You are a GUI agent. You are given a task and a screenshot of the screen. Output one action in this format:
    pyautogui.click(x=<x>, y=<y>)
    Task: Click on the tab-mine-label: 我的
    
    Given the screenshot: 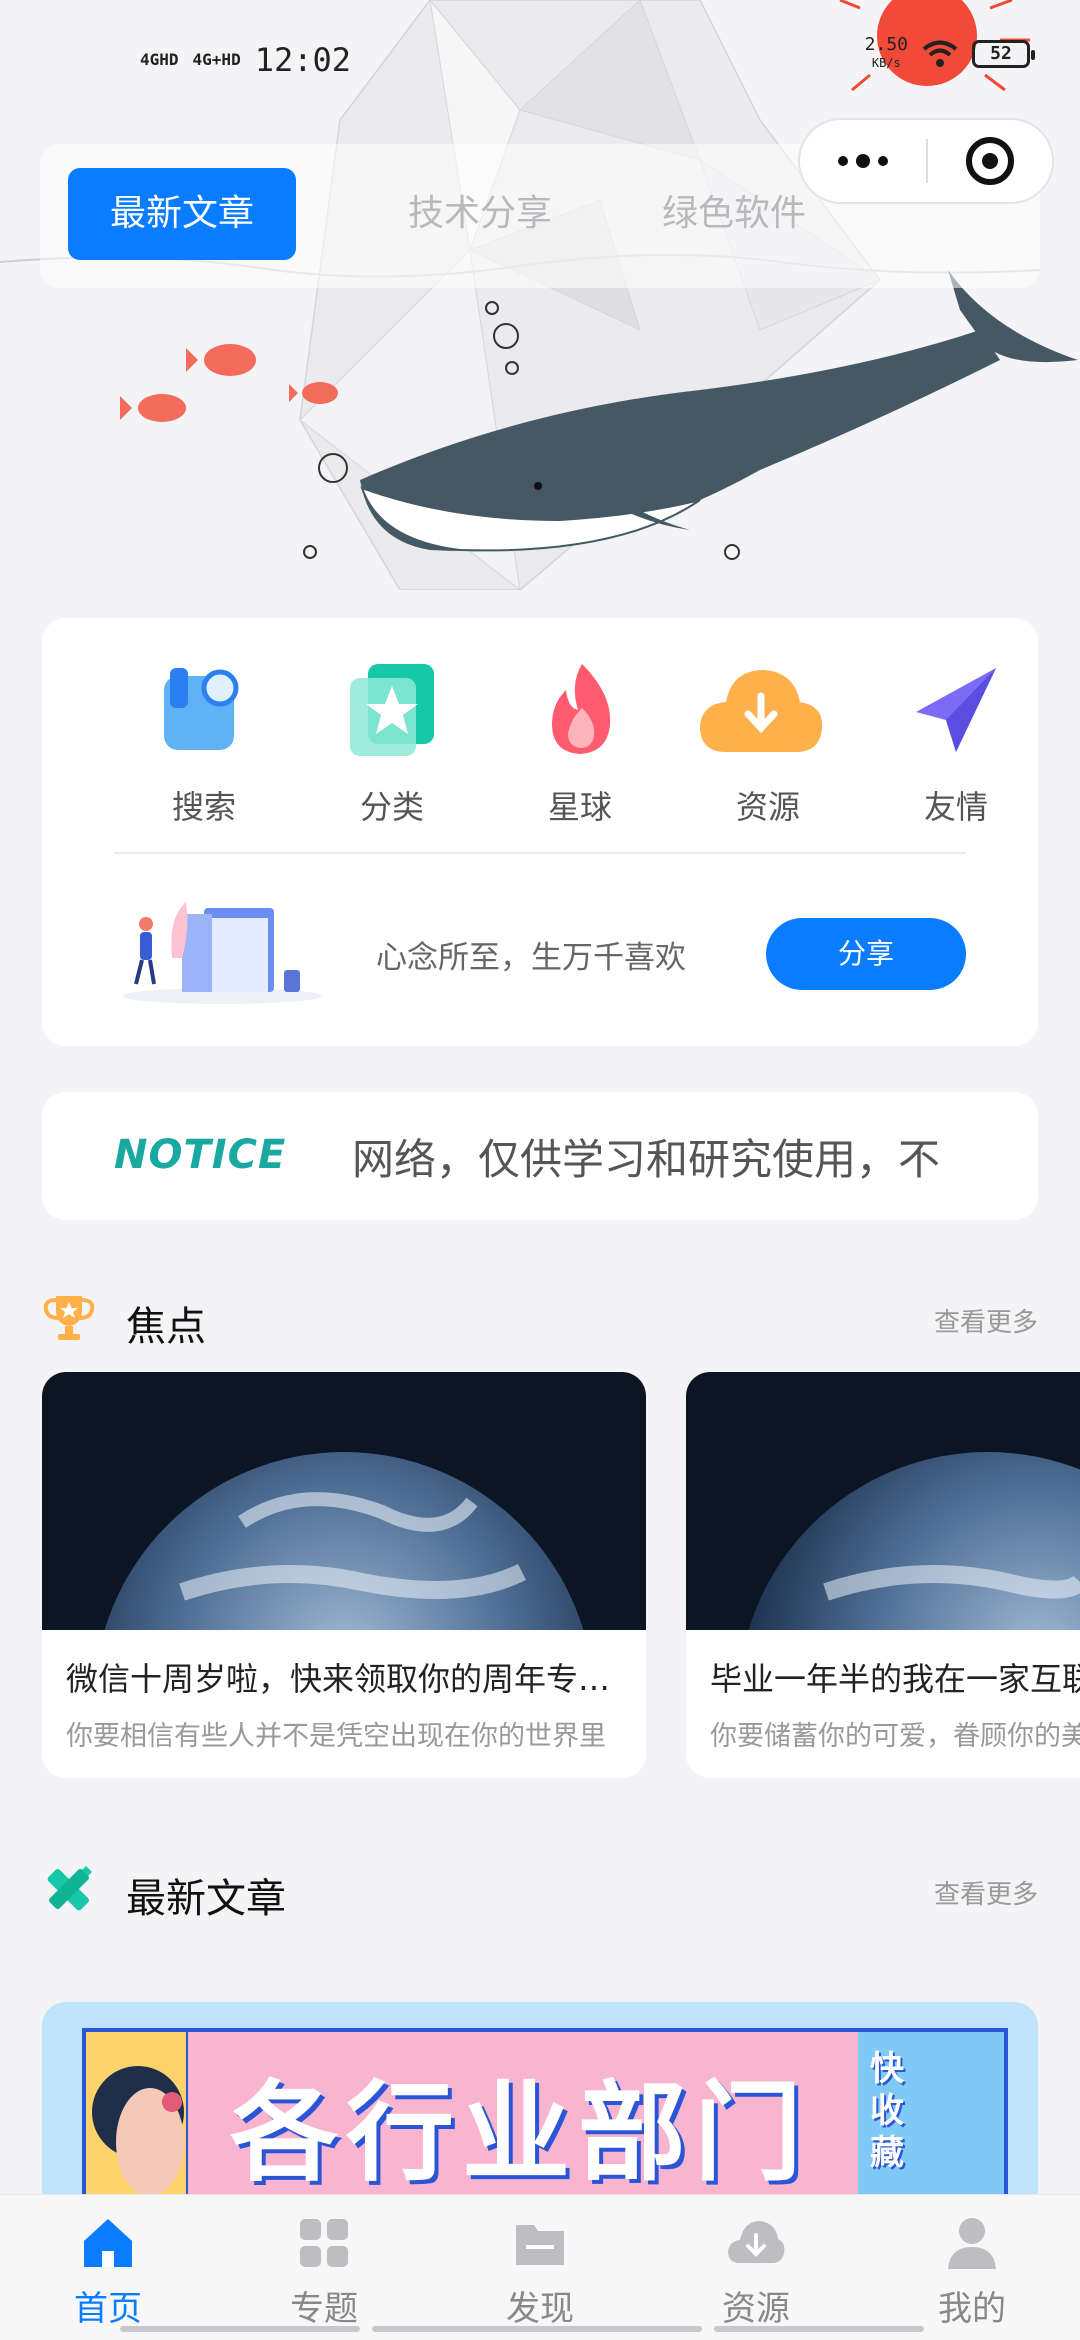 What is the action you would take?
    pyautogui.click(x=972, y=2309)
    